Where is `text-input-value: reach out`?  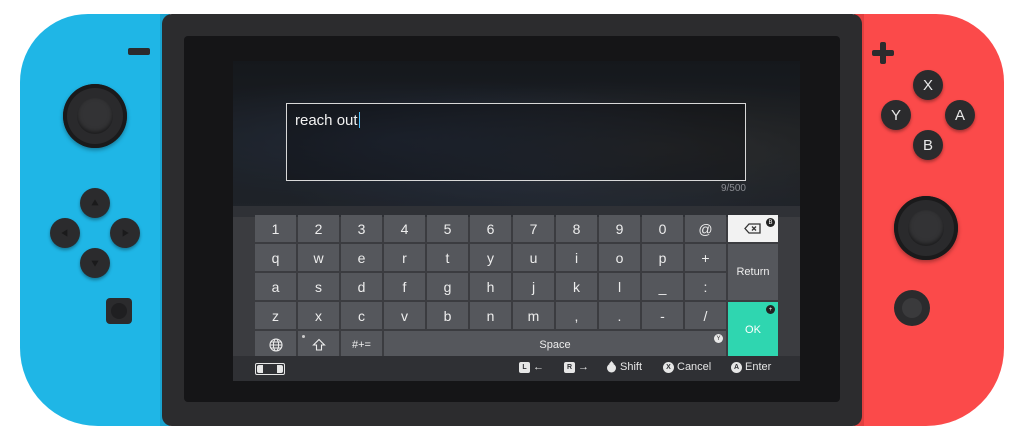 text-input-value: reach out is located at coordinates (327, 120).